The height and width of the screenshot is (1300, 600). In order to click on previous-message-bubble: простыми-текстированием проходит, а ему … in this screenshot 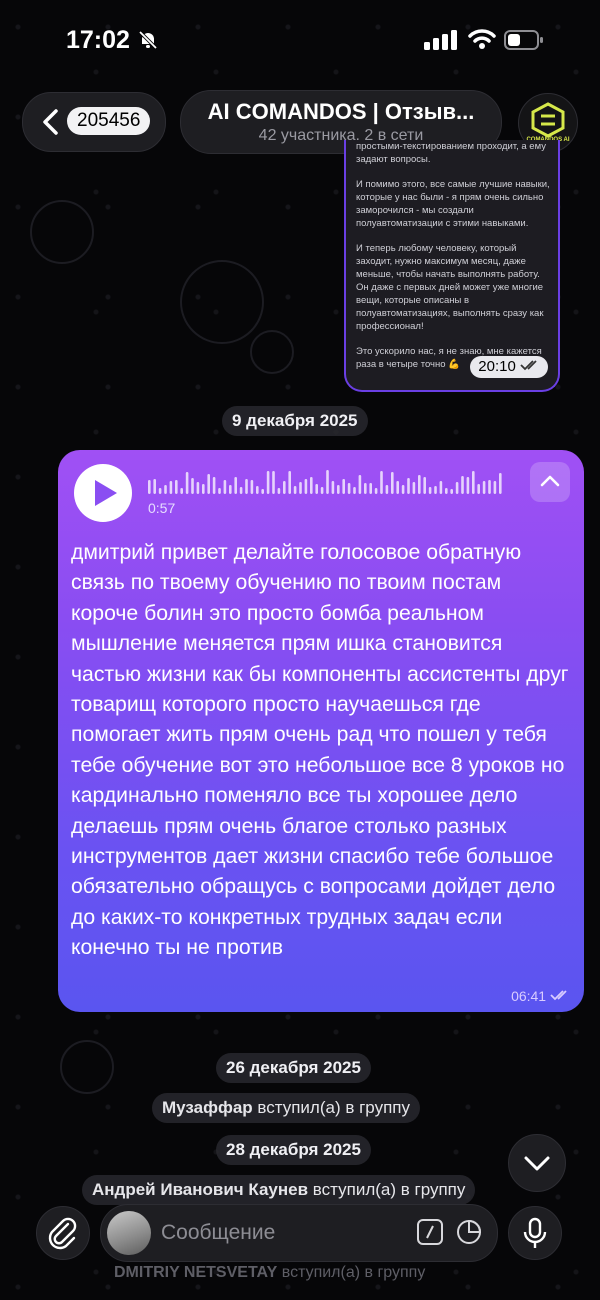, I will do `click(452, 266)`.